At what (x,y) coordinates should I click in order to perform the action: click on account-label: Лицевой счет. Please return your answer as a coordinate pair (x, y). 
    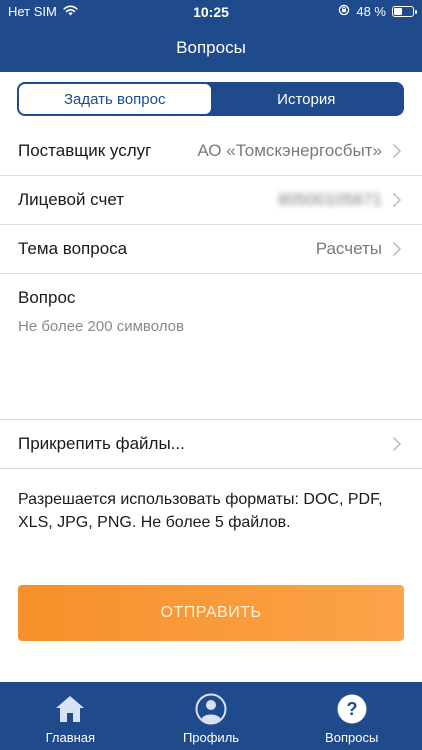
    Looking at the image, I should click on (71, 199).